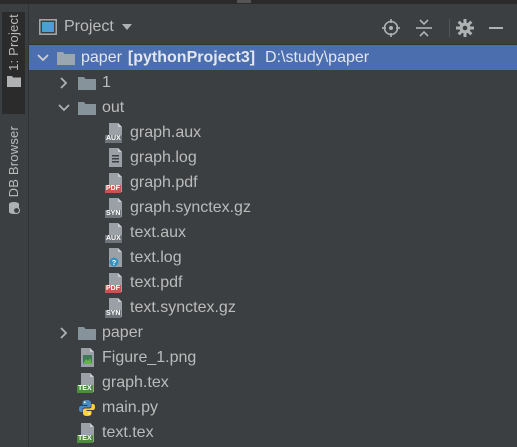 The width and height of the screenshot is (517, 447). I want to click on tree-item-label: text.log, so click(156, 257).